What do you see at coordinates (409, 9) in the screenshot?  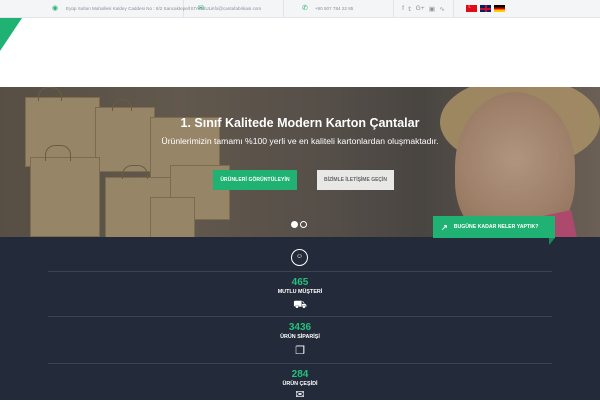 I see `twitter-icon: 𝕥` at bounding box center [409, 9].